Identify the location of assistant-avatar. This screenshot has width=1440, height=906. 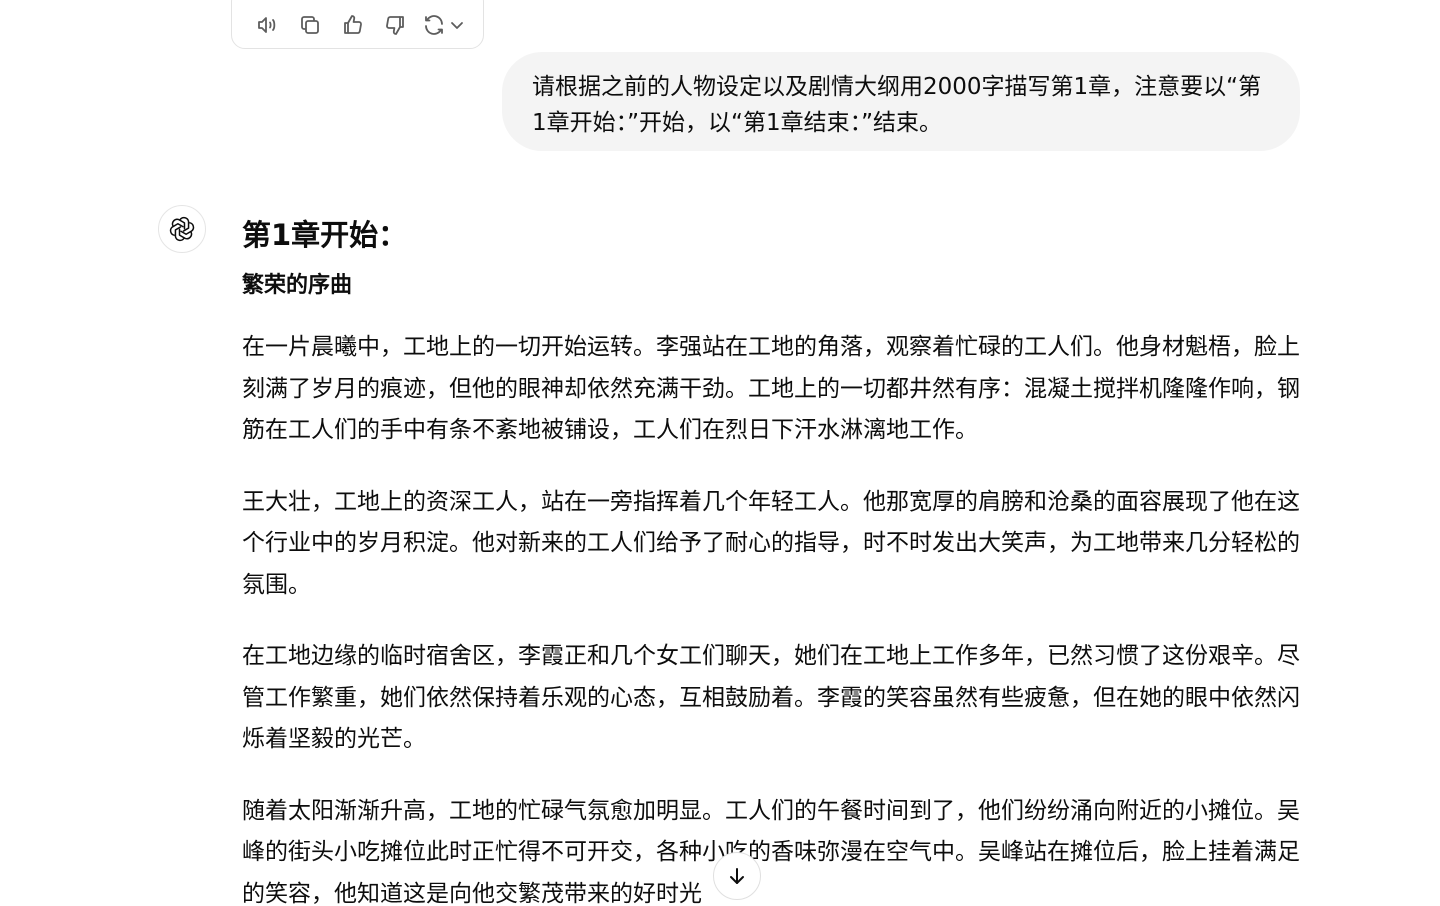
(182, 229).